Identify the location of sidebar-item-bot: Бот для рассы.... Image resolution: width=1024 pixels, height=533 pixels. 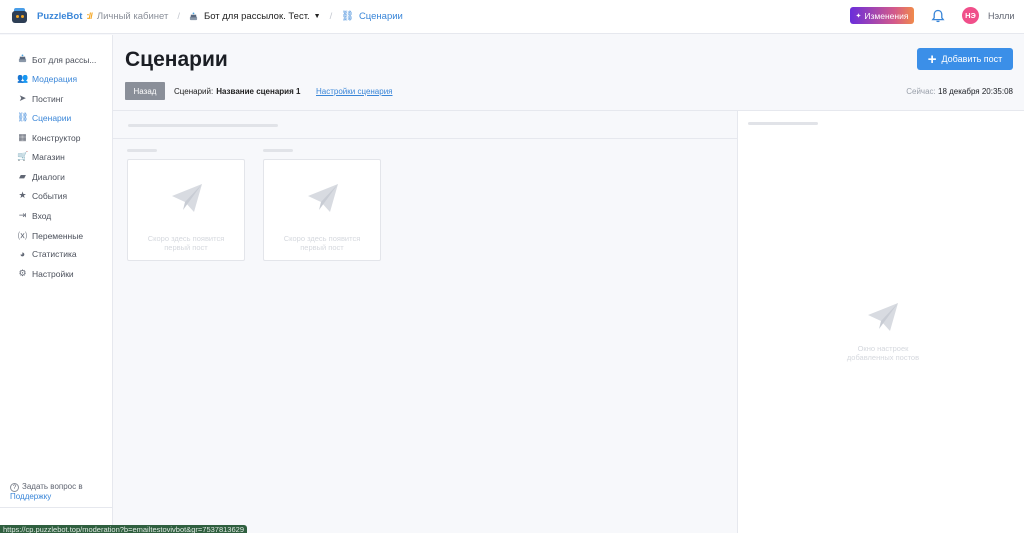
(56, 59).